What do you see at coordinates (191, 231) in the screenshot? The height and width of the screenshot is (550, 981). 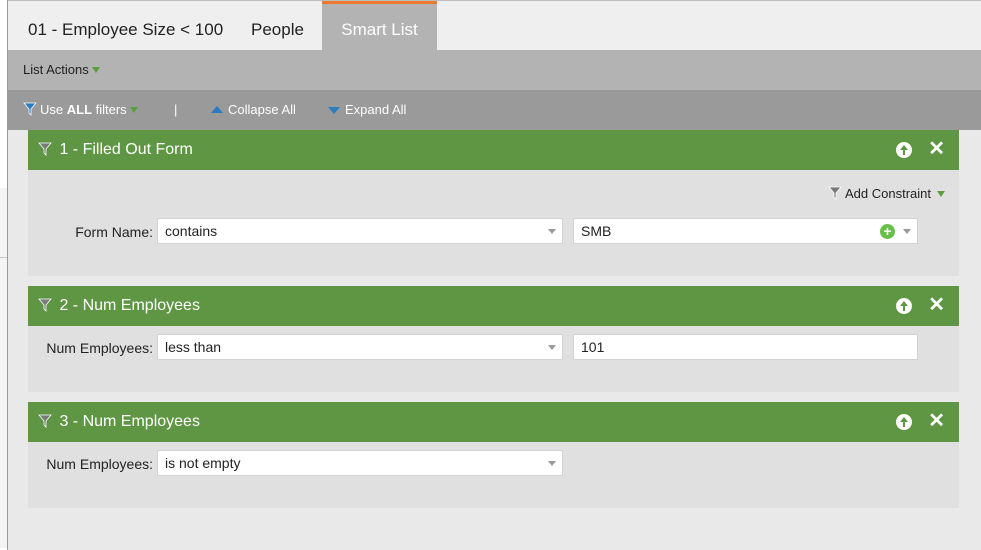 I see `operator-value: contains` at bounding box center [191, 231].